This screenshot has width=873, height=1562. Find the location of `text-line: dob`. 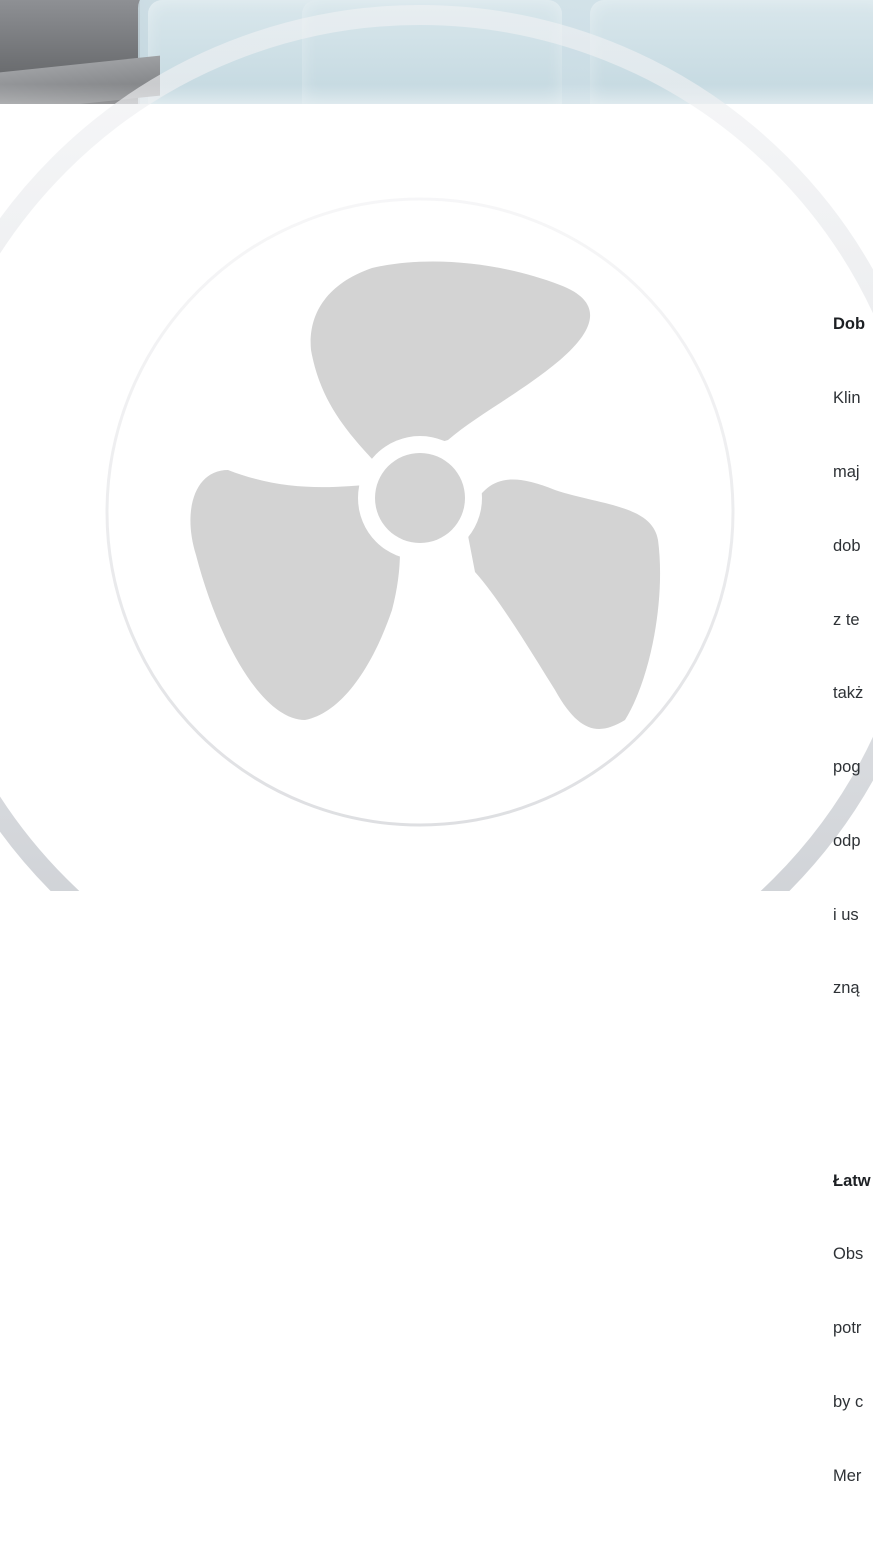

text-line: dob is located at coordinates (847, 545).